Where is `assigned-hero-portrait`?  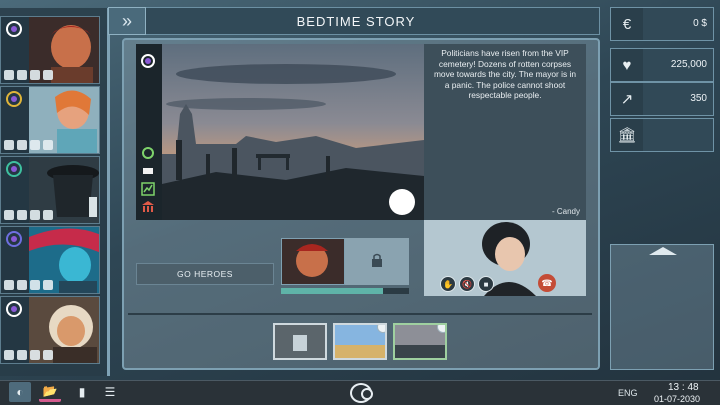
assigned-hero-portrait is located at coordinates (313, 261).